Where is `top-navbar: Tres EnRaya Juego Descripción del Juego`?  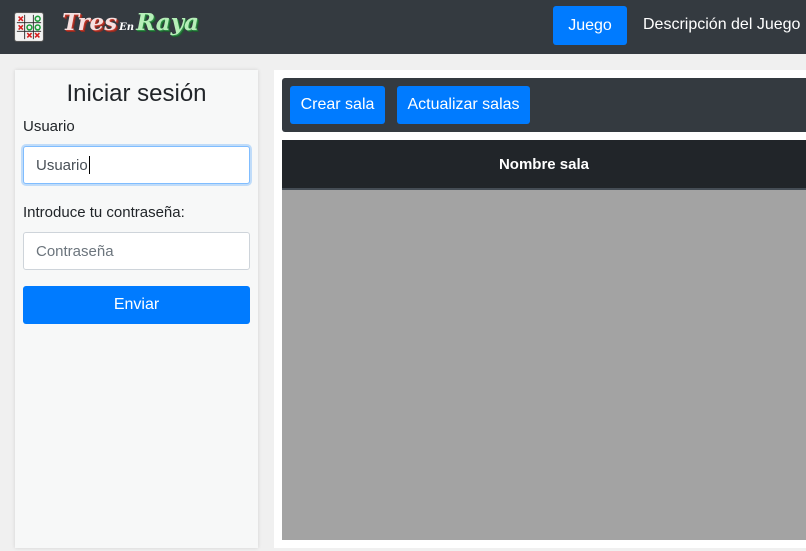 top-navbar: Tres EnRaya Juego Descripción del Juego is located at coordinates (403, 27).